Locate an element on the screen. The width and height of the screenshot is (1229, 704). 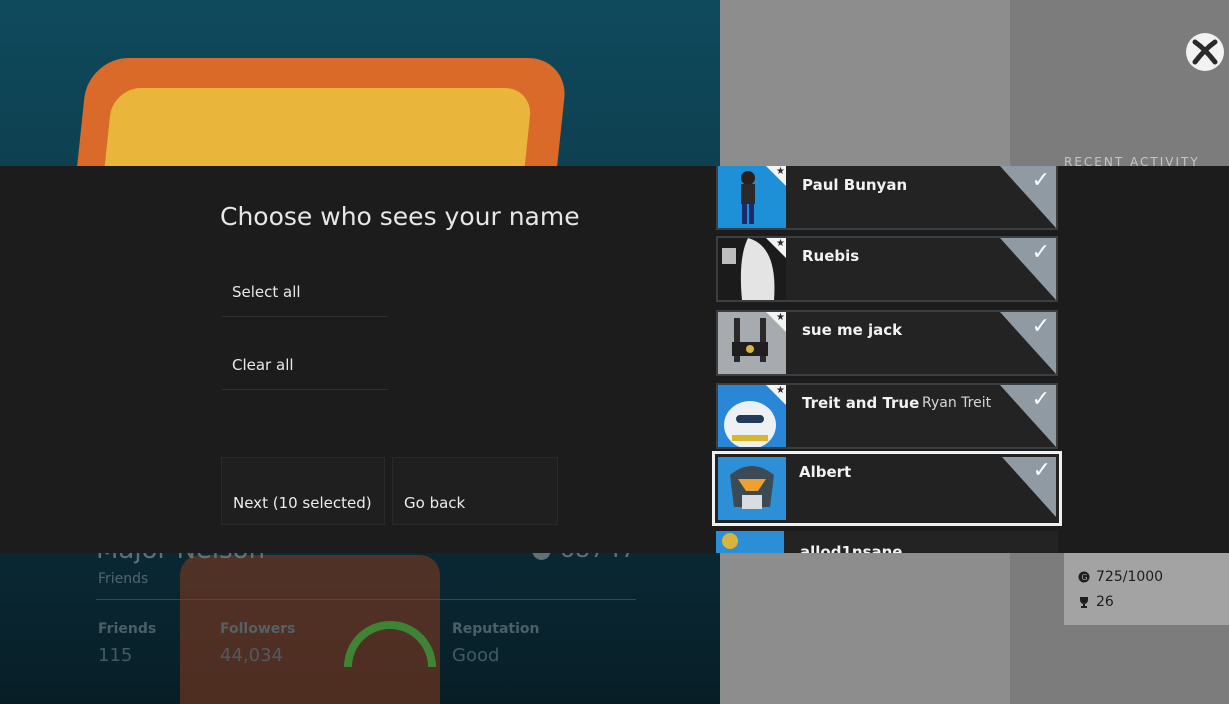
achievement-score: 725/1000 is located at coordinates (1130, 577).